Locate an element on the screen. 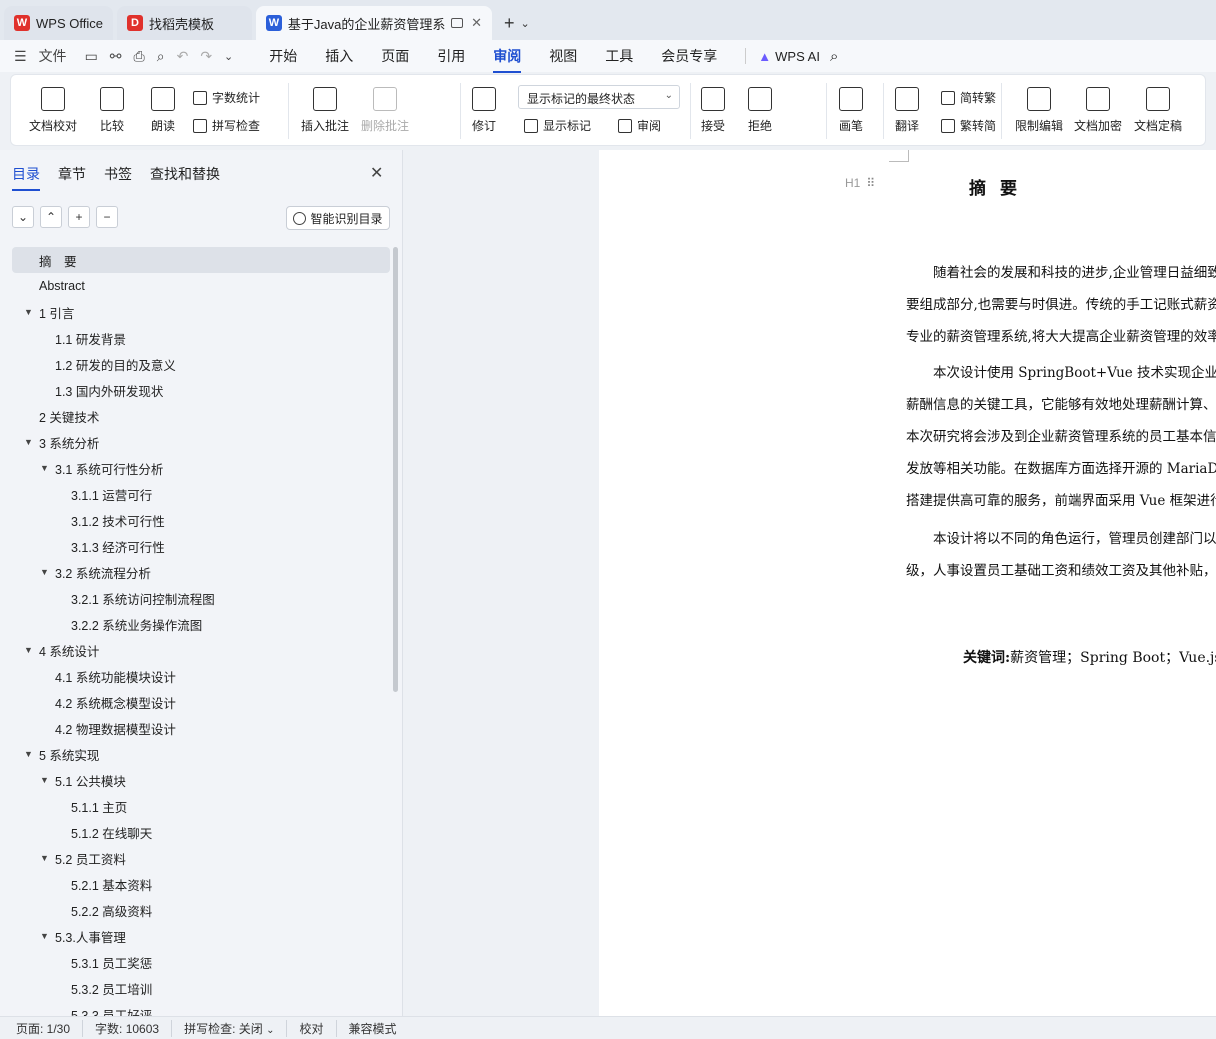 This screenshot has height=1039, width=1216. toc-item: 5.1.2 在线聊天 is located at coordinates (201, 832).